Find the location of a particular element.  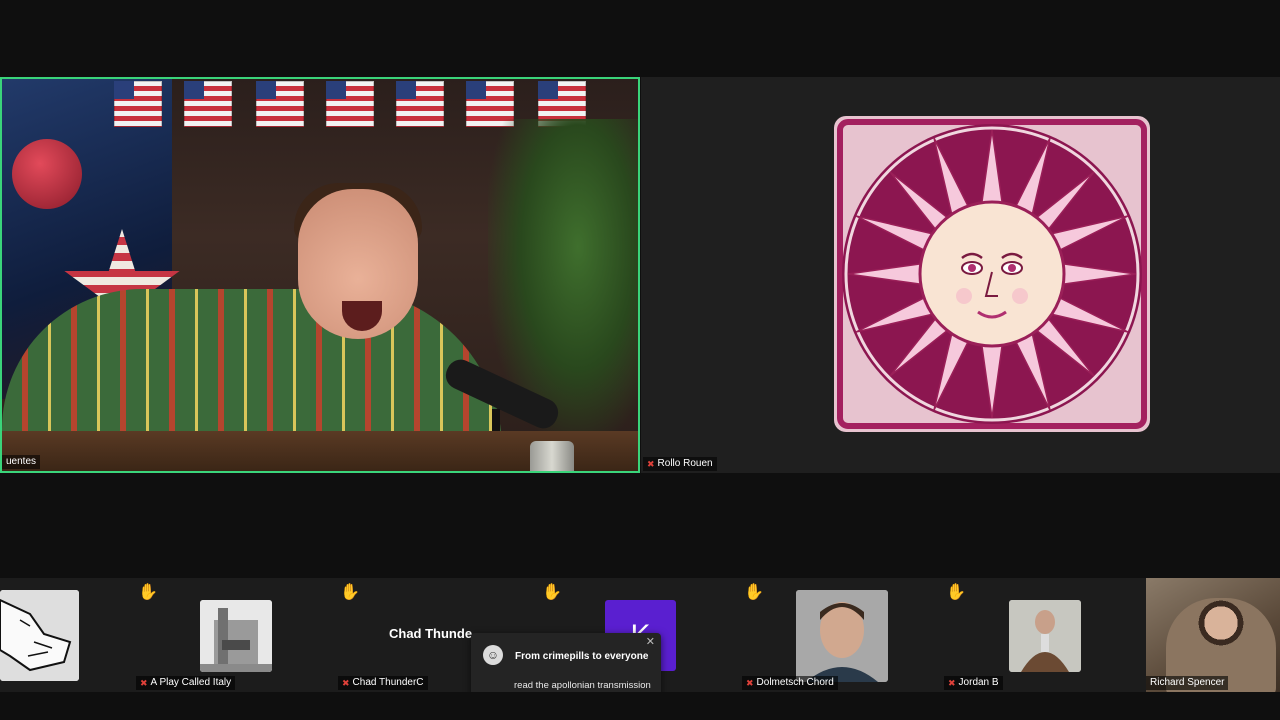

building-photo-icon is located at coordinates (236, 636).